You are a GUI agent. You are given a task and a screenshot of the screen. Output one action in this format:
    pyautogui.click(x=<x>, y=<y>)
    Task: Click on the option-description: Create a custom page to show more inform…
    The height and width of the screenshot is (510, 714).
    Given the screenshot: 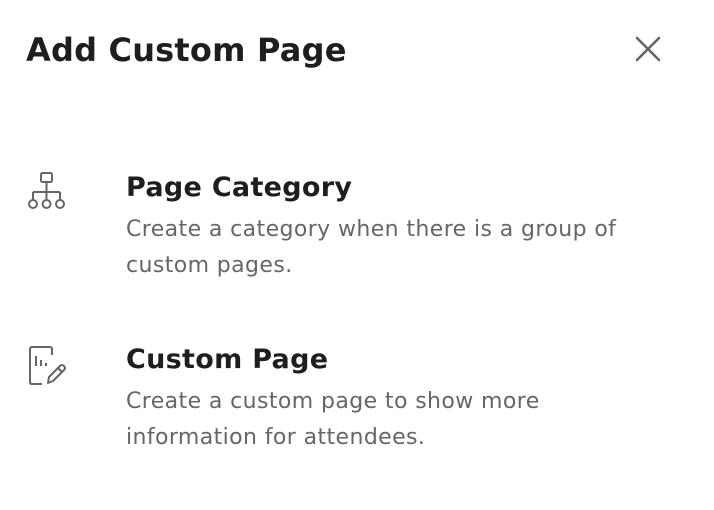 What is the action you would take?
    pyautogui.click(x=333, y=419)
    